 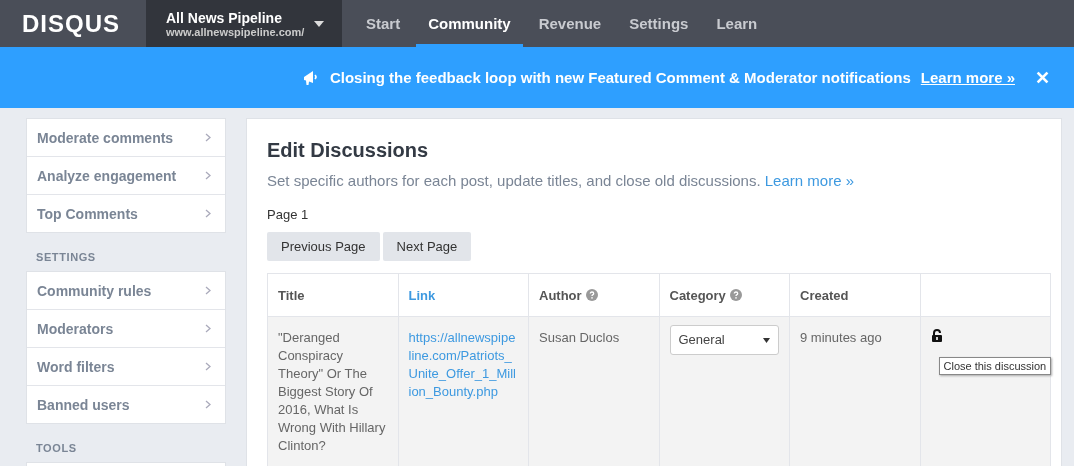 What do you see at coordinates (737, 23) in the screenshot?
I see `nav-tab: Learn` at bounding box center [737, 23].